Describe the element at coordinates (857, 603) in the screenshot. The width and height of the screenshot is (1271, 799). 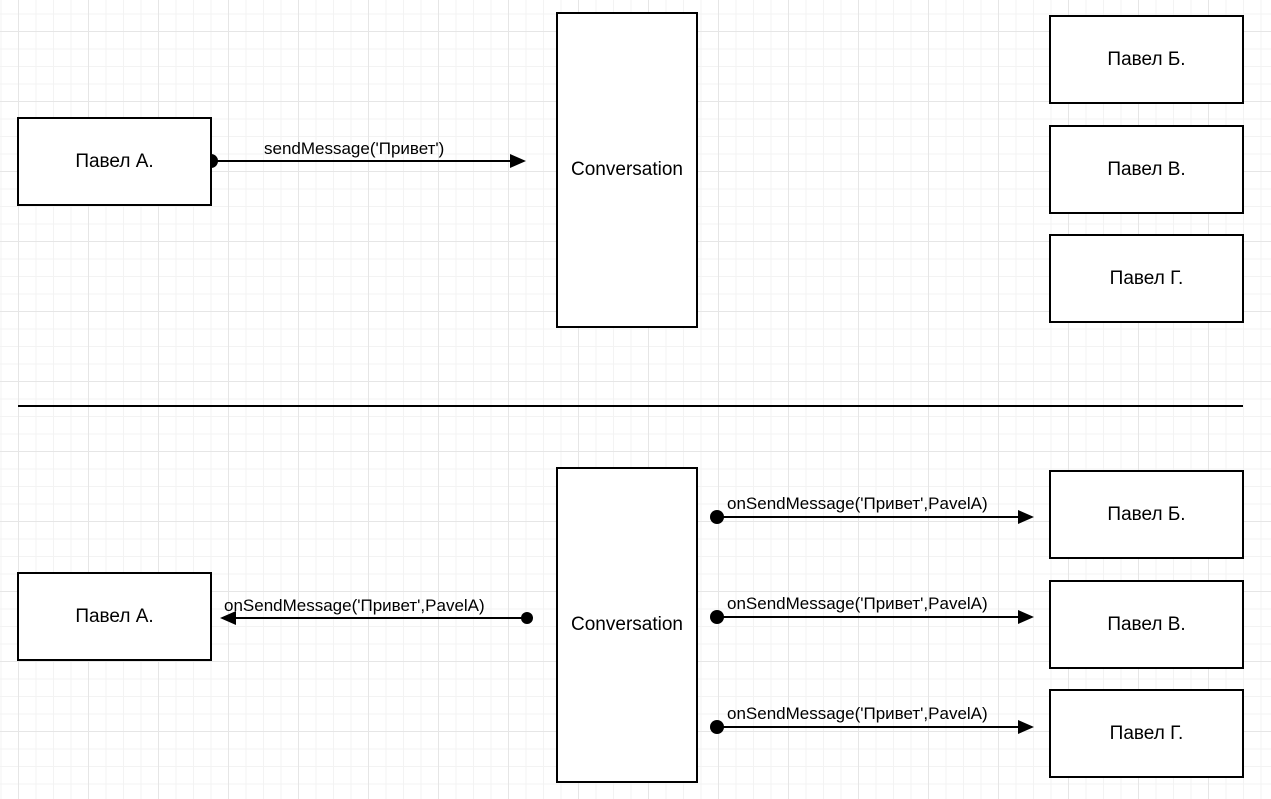
I see `bottom-receiver-callback-label-v: onSendMessage('Привет',PavelA)` at that location.